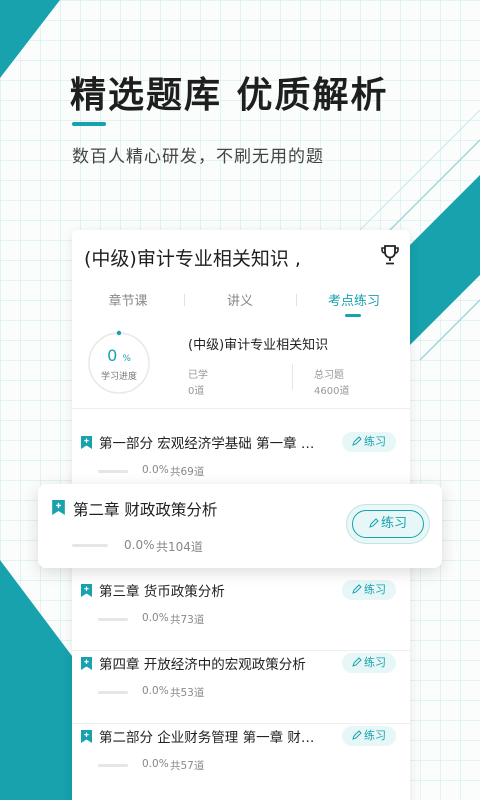 This screenshot has height=800, width=480. What do you see at coordinates (241, 366) in the screenshot?
I see `progress-section: 0 % 学习进度 (中级)审计专业相关知识 已学 0道 总习题 4600道` at bounding box center [241, 366].